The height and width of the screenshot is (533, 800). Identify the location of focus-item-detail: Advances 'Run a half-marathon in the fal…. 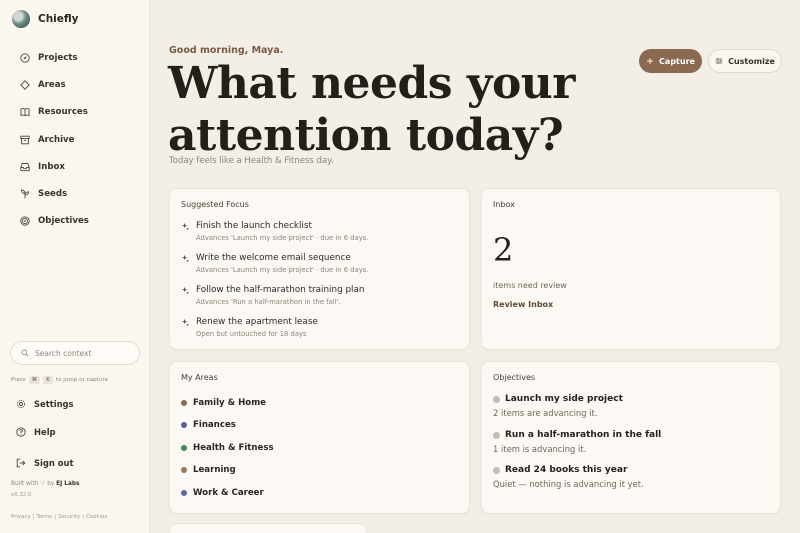
(268, 302).